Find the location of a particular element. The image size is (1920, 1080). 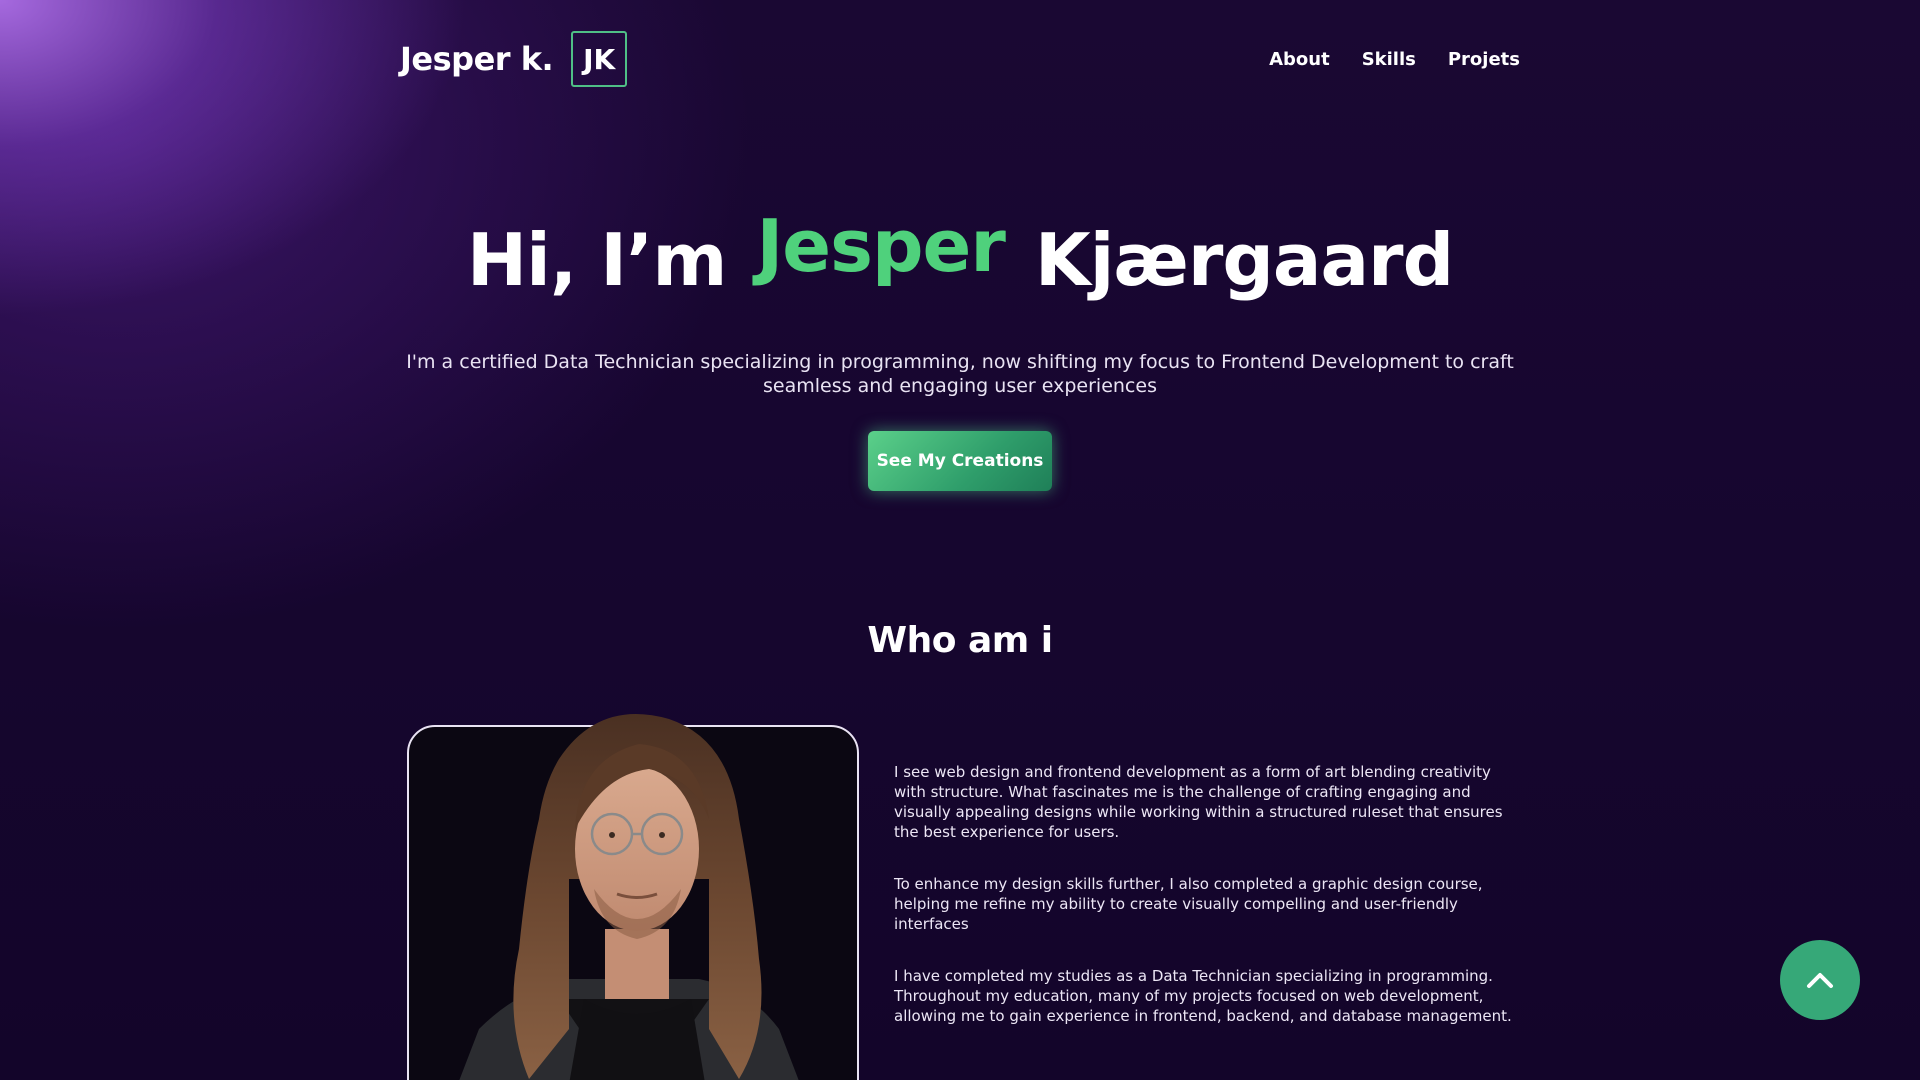

logo-link: Jesper k. JK is located at coordinates (514, 59).